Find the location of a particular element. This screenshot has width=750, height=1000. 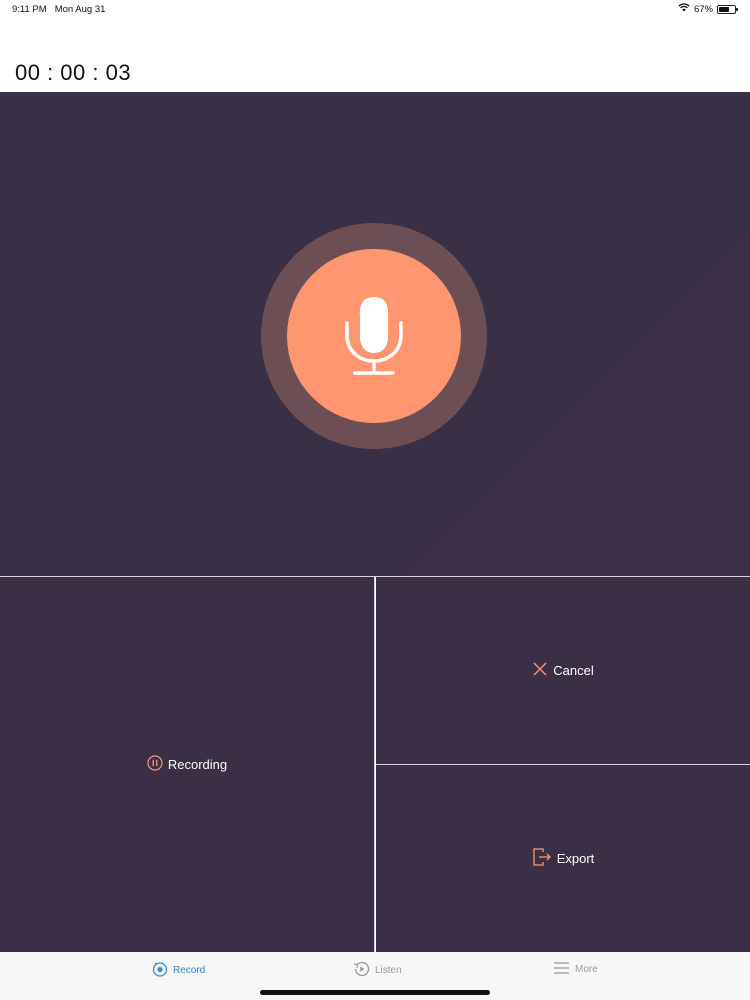

listen-tab-icon is located at coordinates (361, 970).